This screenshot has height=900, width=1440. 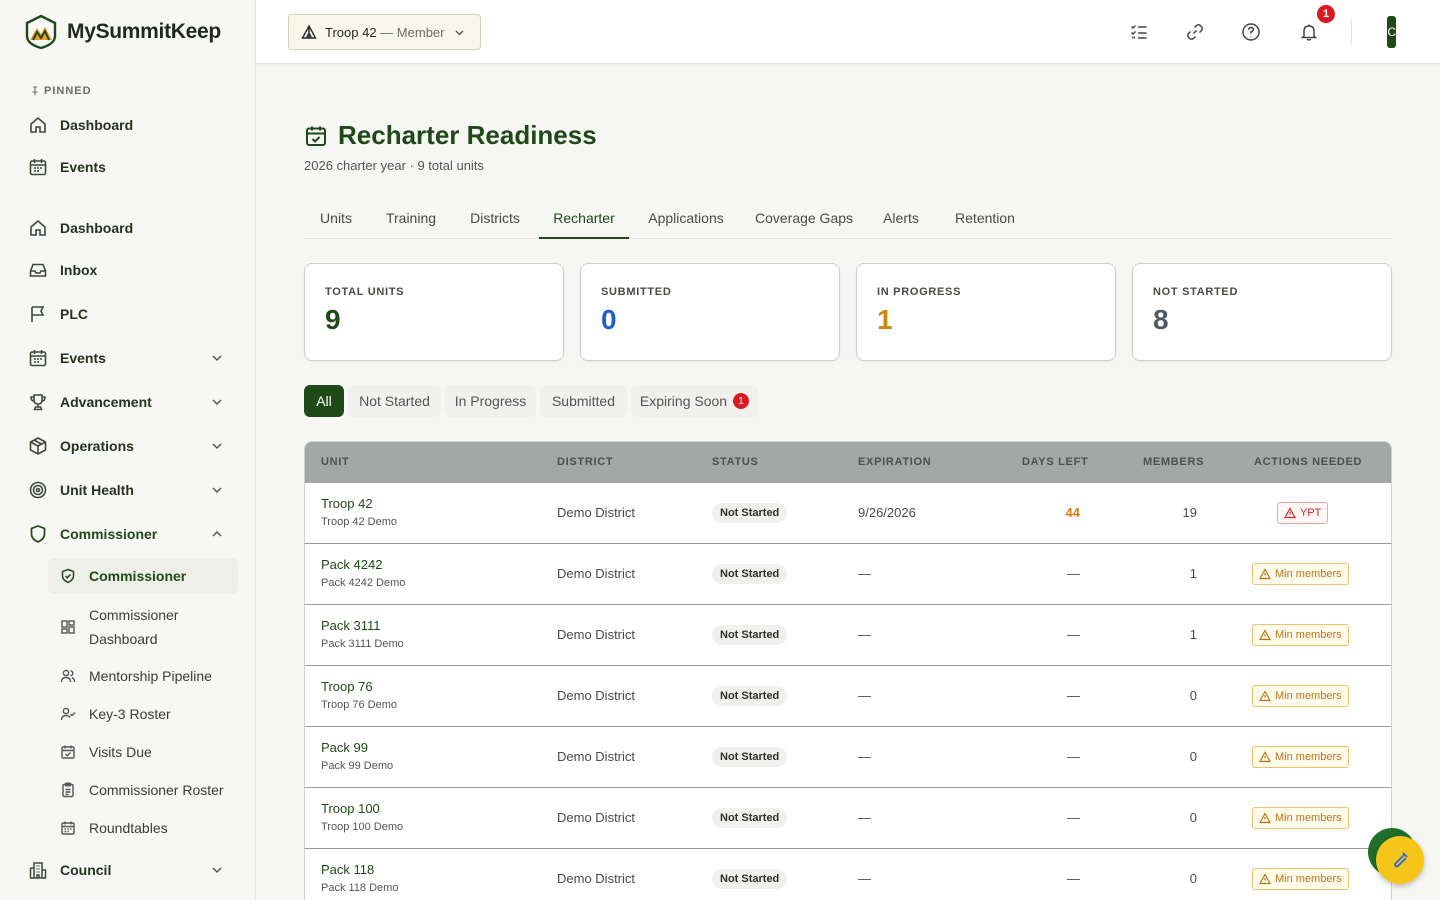 I want to click on unit-selector-role: — Member, so click(x=412, y=32).